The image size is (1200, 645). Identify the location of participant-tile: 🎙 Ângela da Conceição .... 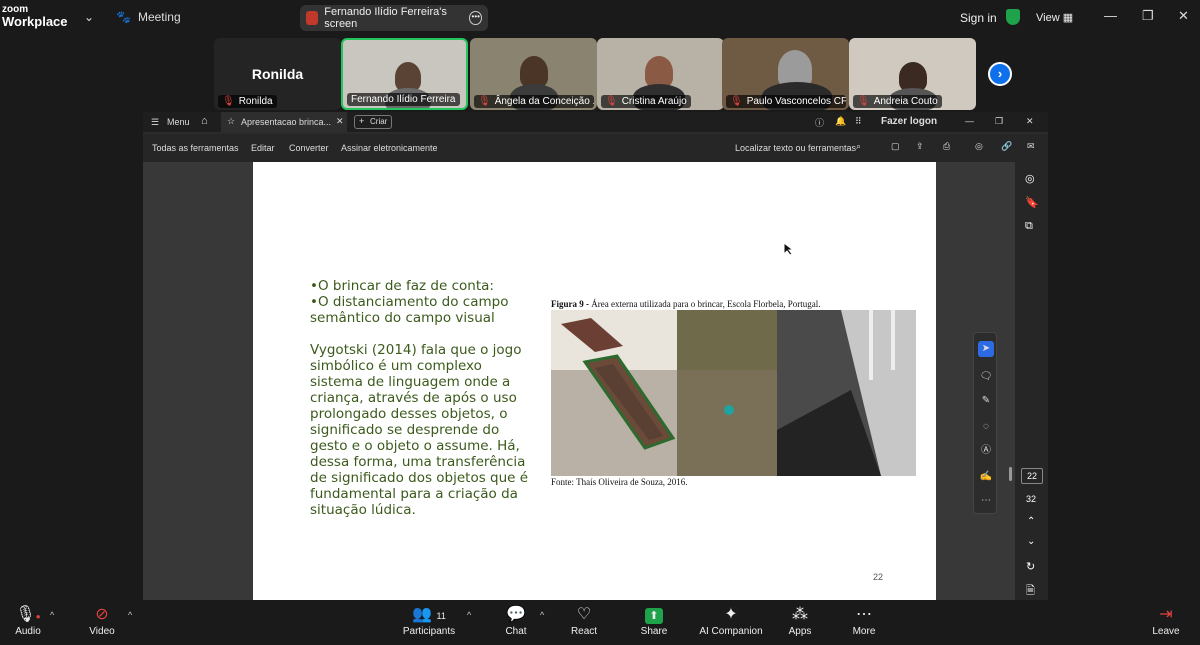
(533, 74).